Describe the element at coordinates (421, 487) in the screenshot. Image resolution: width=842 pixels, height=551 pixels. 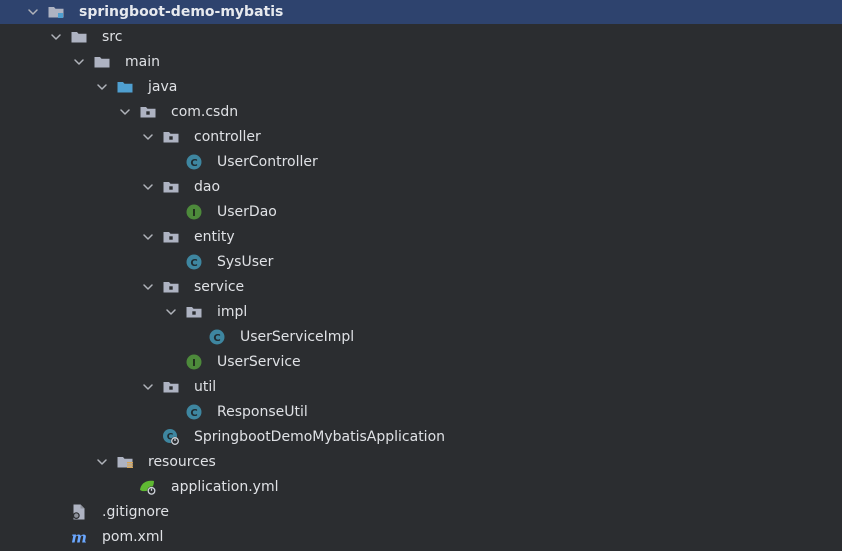
I see `tree-row-application-yml: application.yml` at that location.